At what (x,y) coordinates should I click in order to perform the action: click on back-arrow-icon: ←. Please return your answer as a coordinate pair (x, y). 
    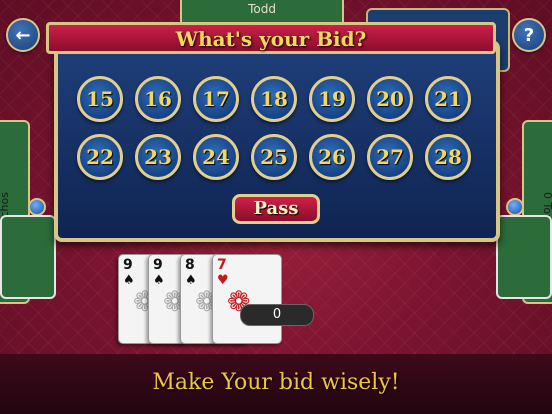
    Looking at the image, I should click on (23, 35).